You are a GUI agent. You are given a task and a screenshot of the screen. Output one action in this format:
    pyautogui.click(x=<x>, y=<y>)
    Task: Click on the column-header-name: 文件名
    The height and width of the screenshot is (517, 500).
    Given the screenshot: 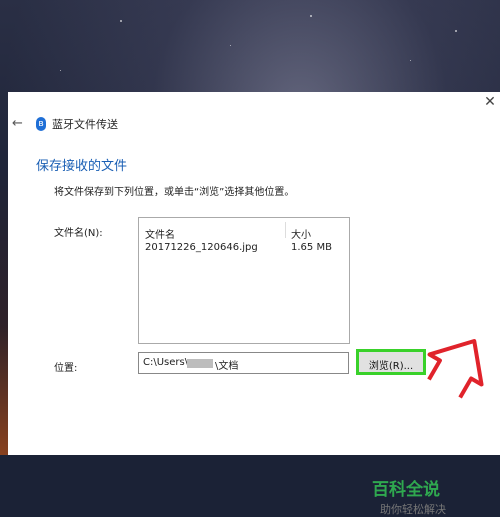 What is the action you would take?
    pyautogui.click(x=160, y=233)
    